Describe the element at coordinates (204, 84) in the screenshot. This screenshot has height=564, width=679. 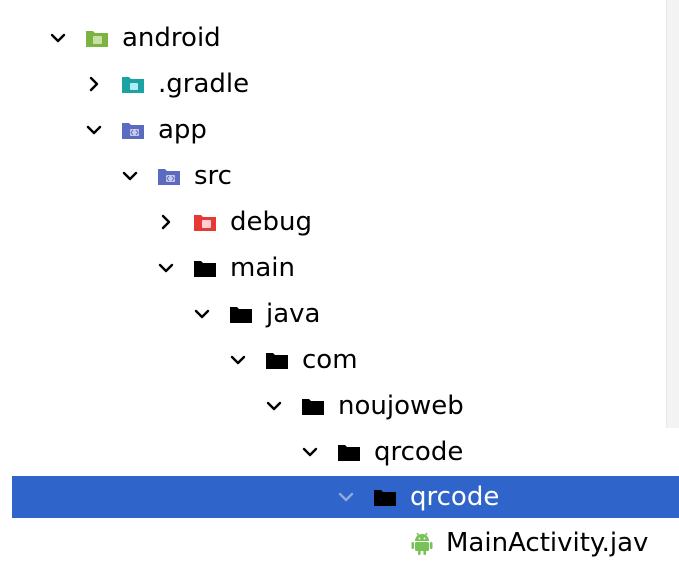
I see `tree-row-label: .gradle` at that location.